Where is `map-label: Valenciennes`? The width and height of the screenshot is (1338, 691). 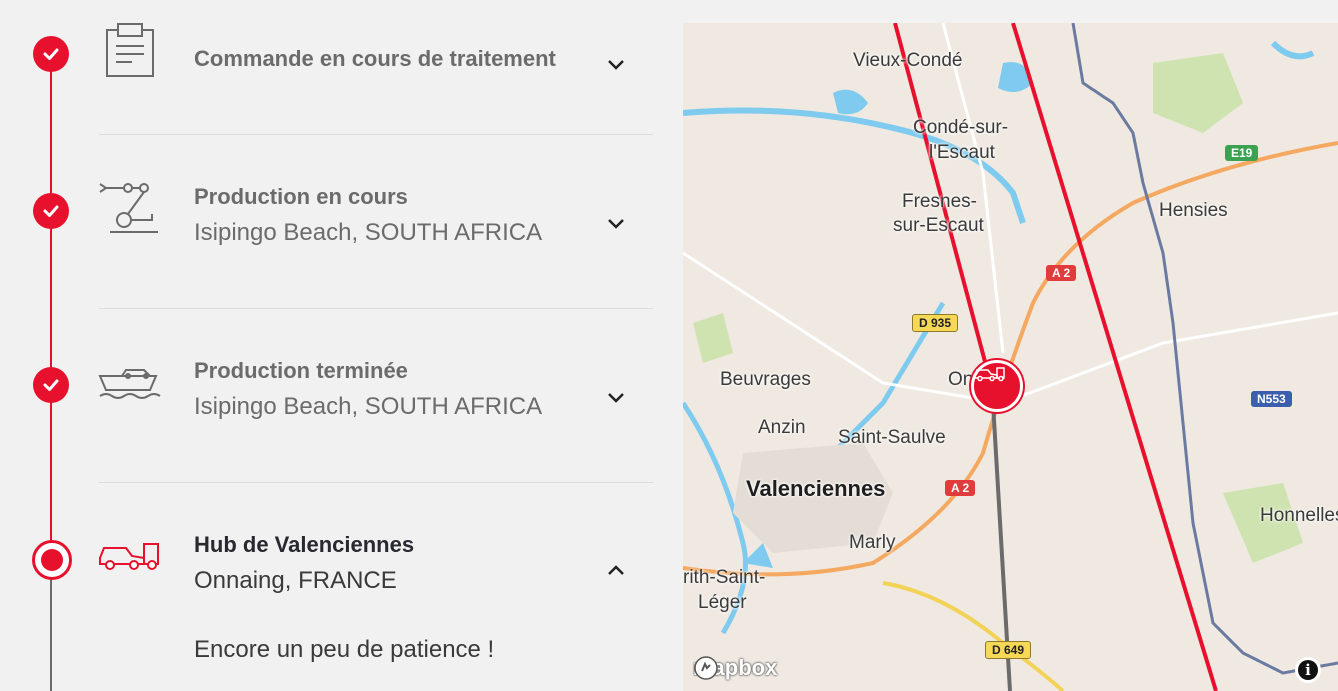
map-label: Valenciennes is located at coordinates (816, 488).